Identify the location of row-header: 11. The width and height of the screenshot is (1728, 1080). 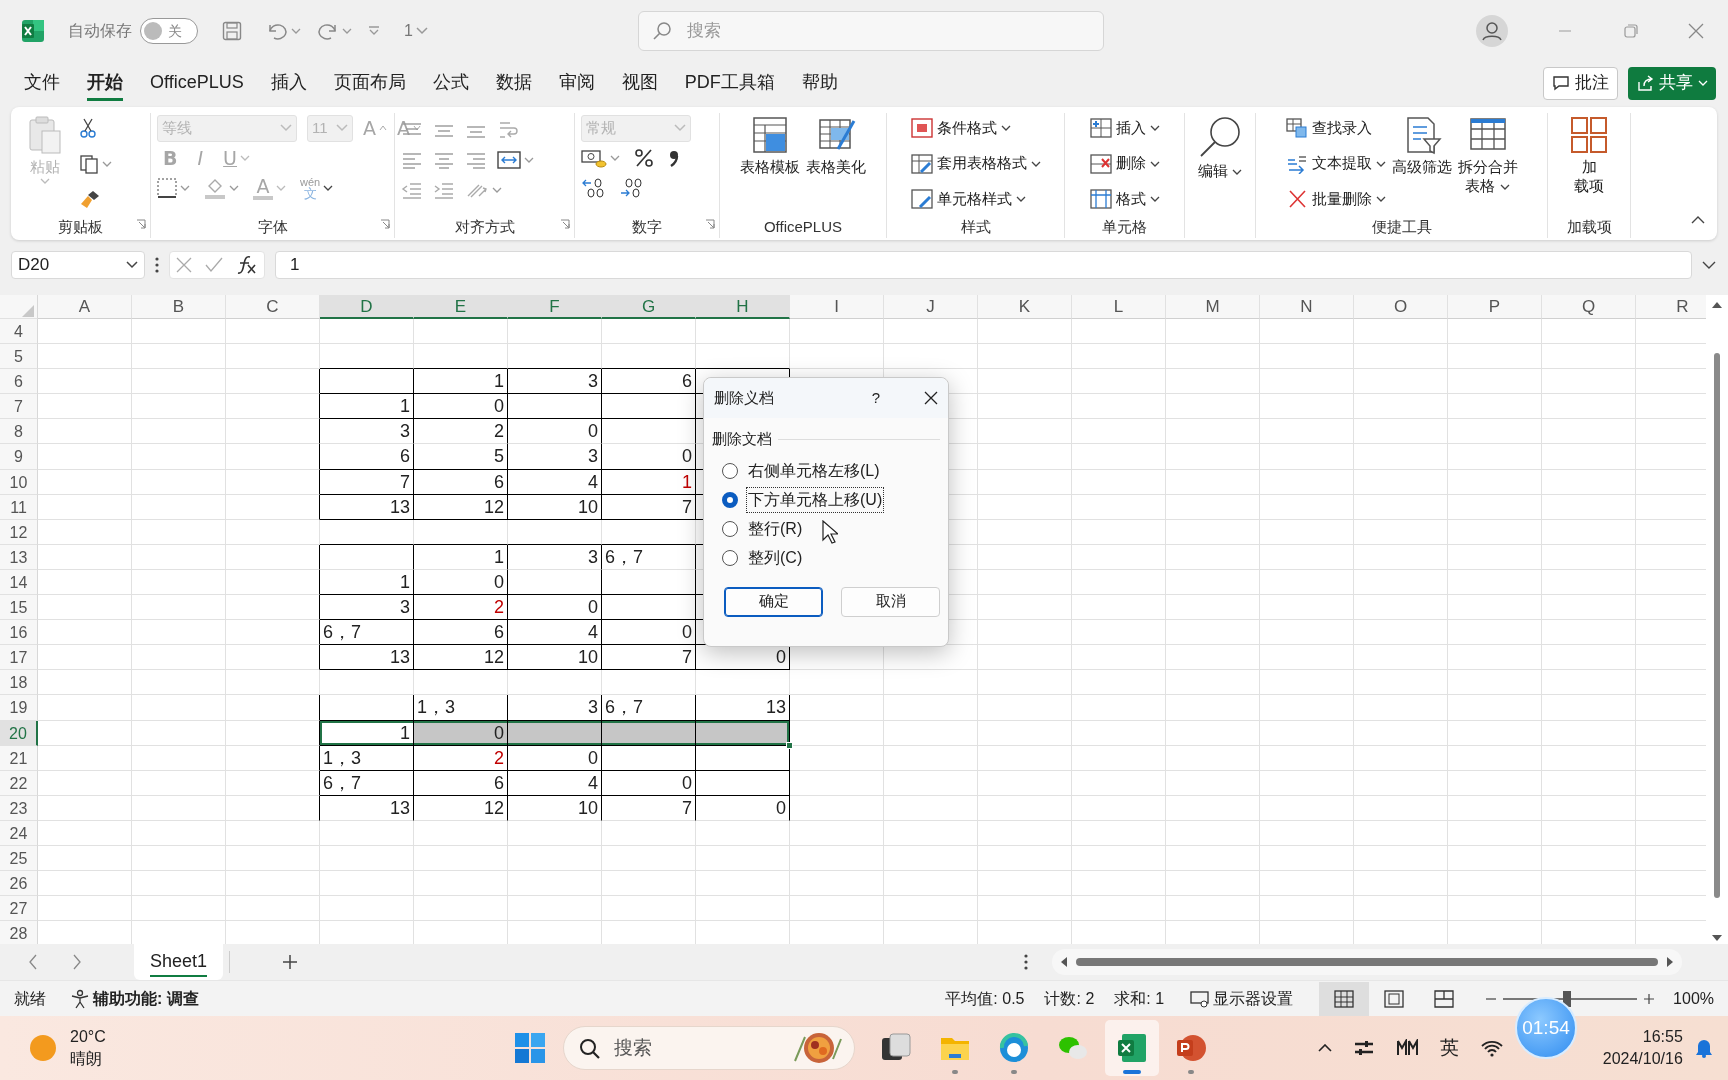
(19, 507).